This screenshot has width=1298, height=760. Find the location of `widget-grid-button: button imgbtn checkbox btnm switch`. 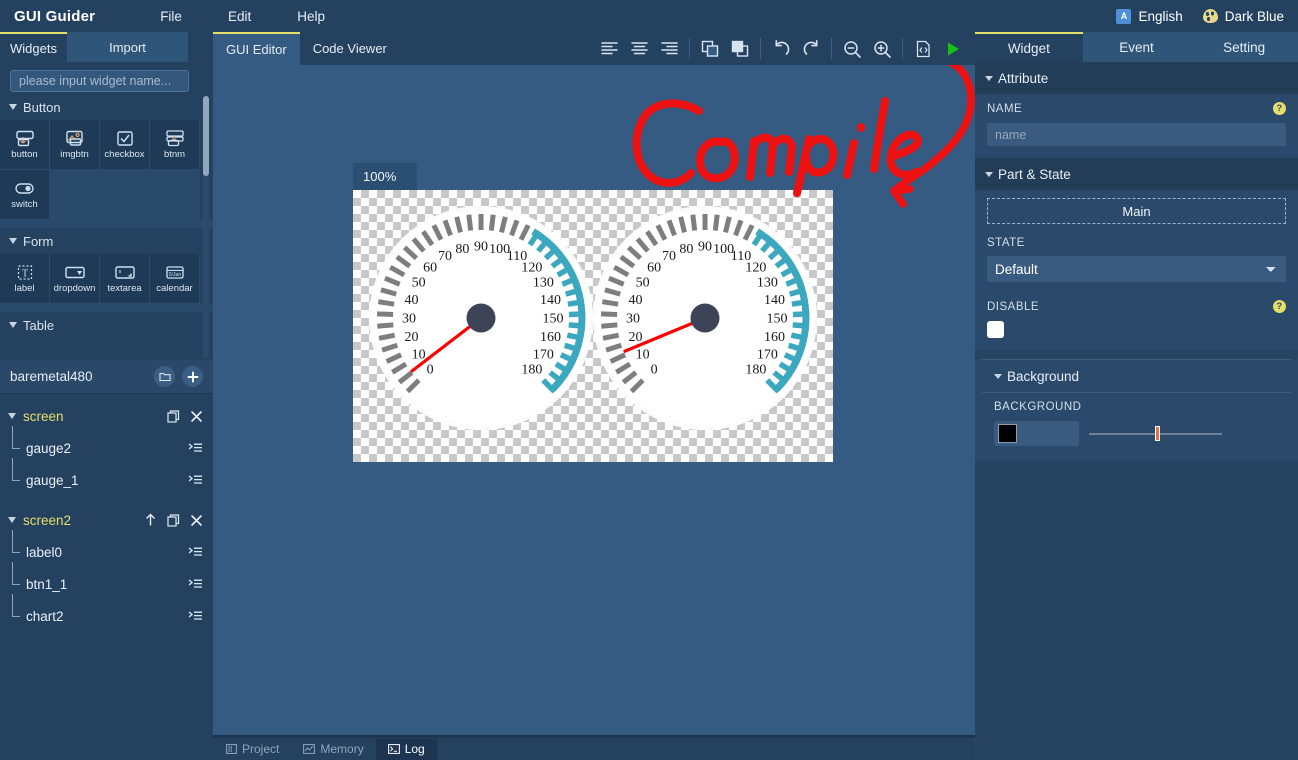

widget-grid-button: button imgbtn checkbox btnm switch is located at coordinates (106, 170).